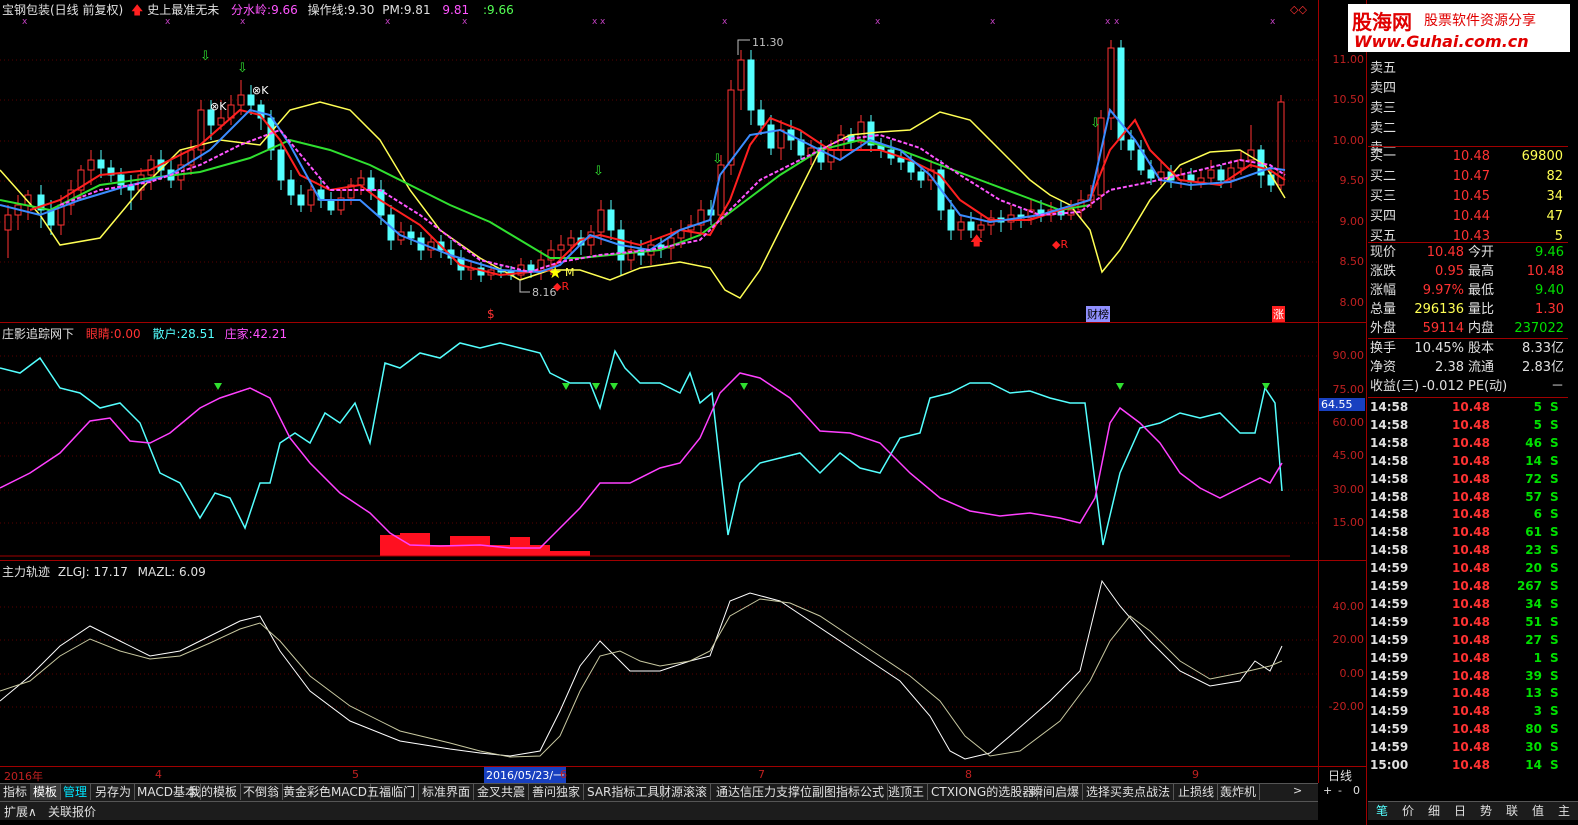 Image resolution: width=1578 pixels, height=825 pixels. What do you see at coordinates (447, 792) in the screenshot?
I see `tab-9: 标准界面` at bounding box center [447, 792].